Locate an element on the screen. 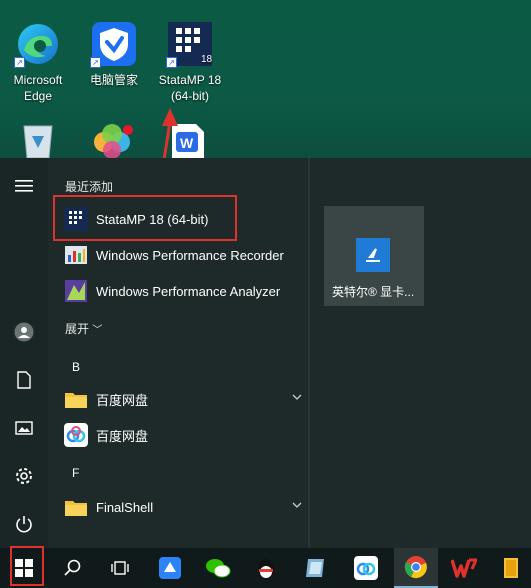  settings-button is located at coordinates (24, 476).